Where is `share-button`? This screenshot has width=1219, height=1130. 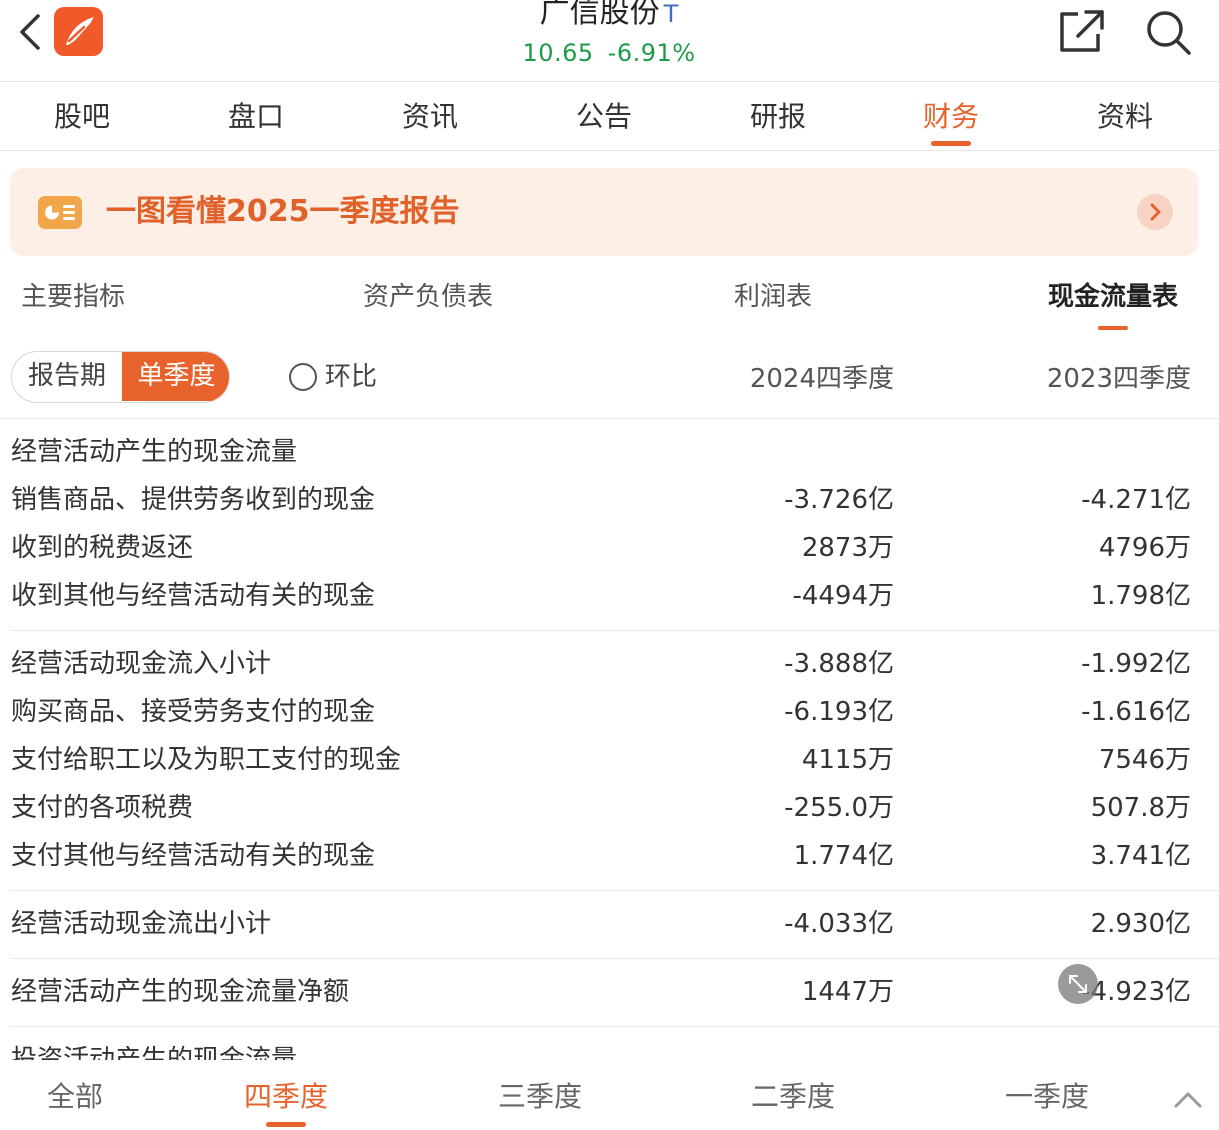 share-button is located at coordinates (1082, 31).